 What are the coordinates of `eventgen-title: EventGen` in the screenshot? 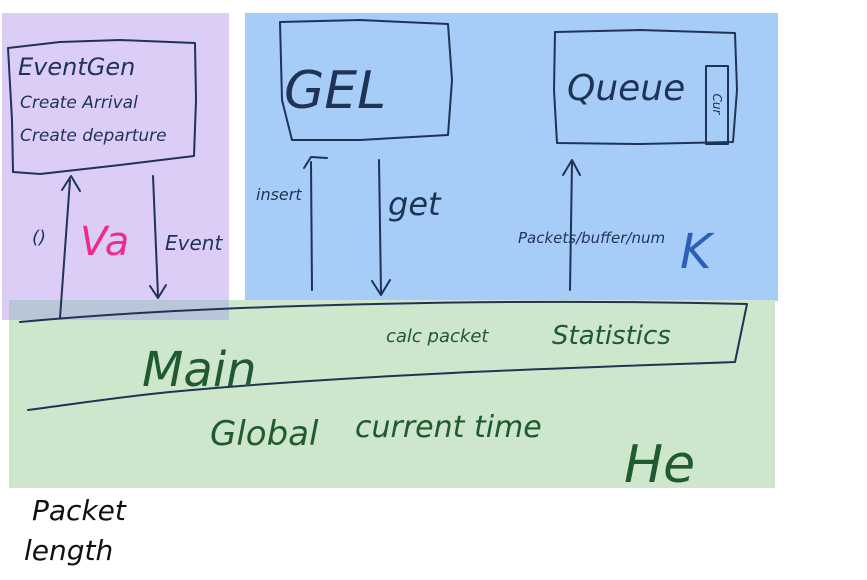 It's located at (76, 67).